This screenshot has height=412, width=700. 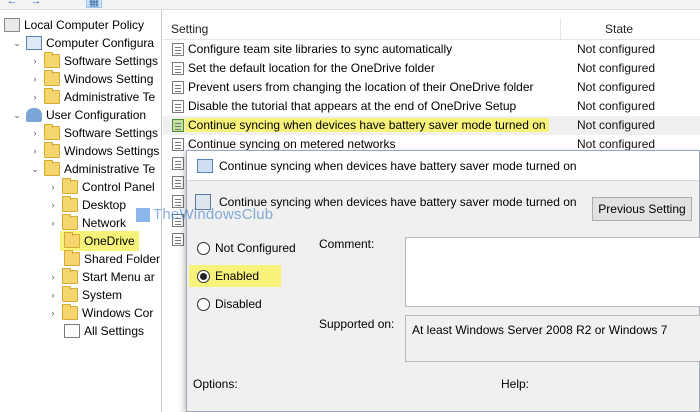 What do you see at coordinates (36, 4) in the screenshot?
I see `forward-arrow-icon: →` at bounding box center [36, 4].